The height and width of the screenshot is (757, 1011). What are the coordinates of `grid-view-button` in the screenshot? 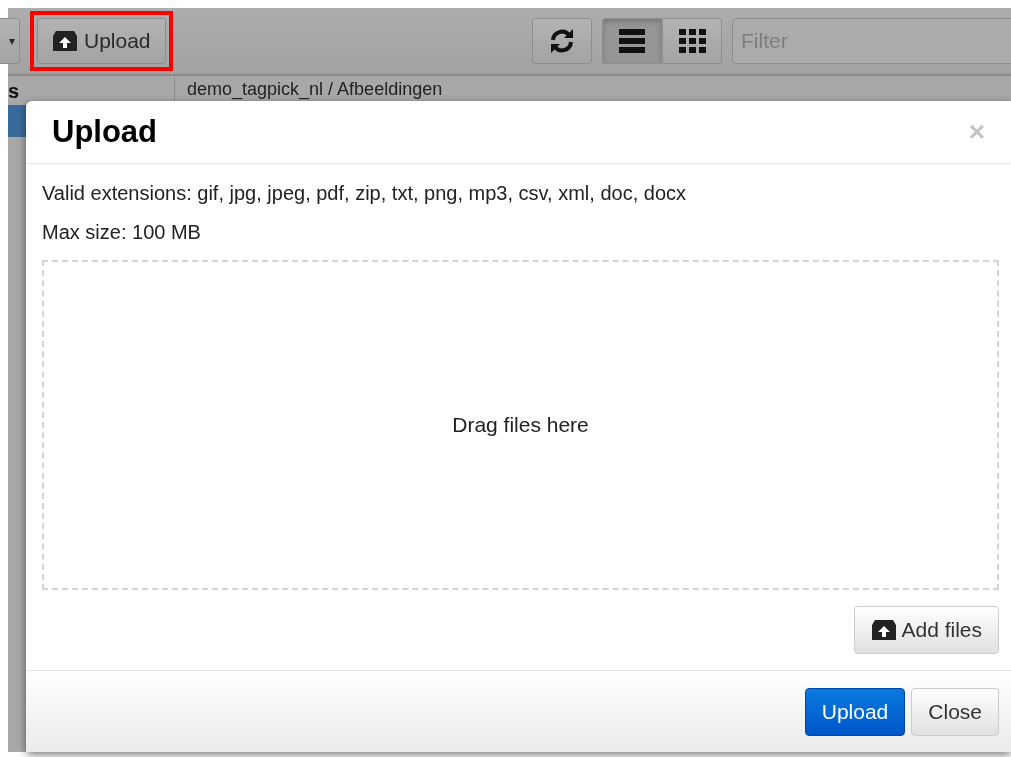 It's located at (692, 41).